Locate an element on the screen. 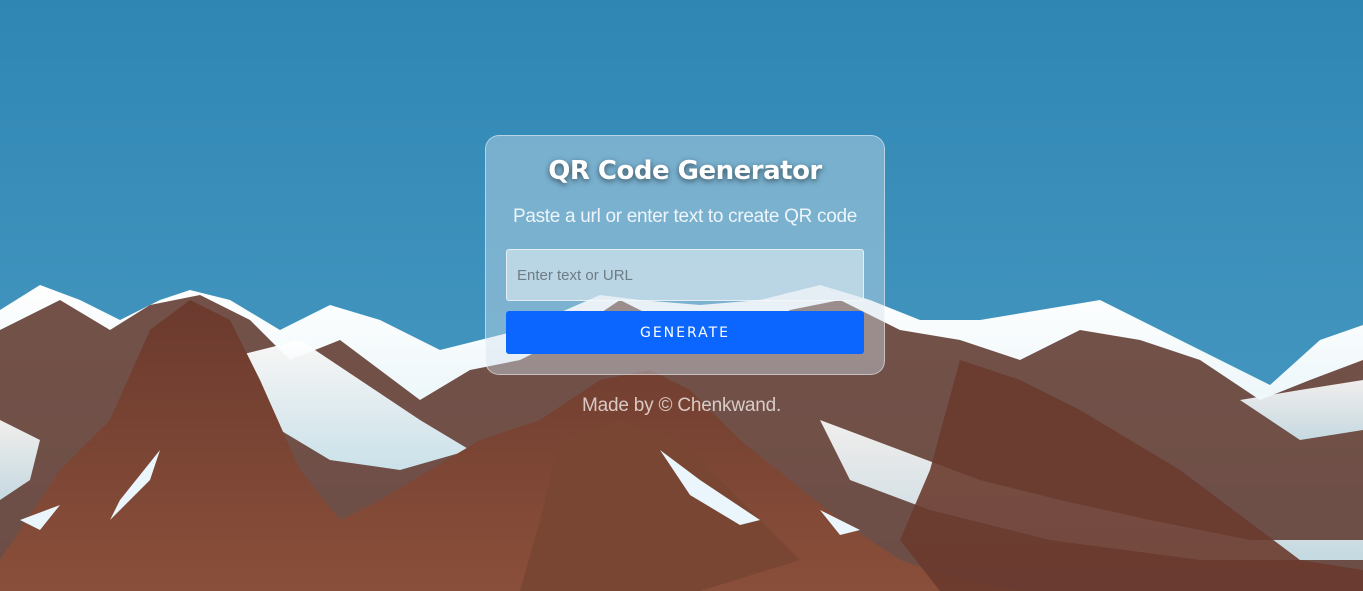 The width and height of the screenshot is (1363, 591). text-or-url-input is located at coordinates (685, 275).